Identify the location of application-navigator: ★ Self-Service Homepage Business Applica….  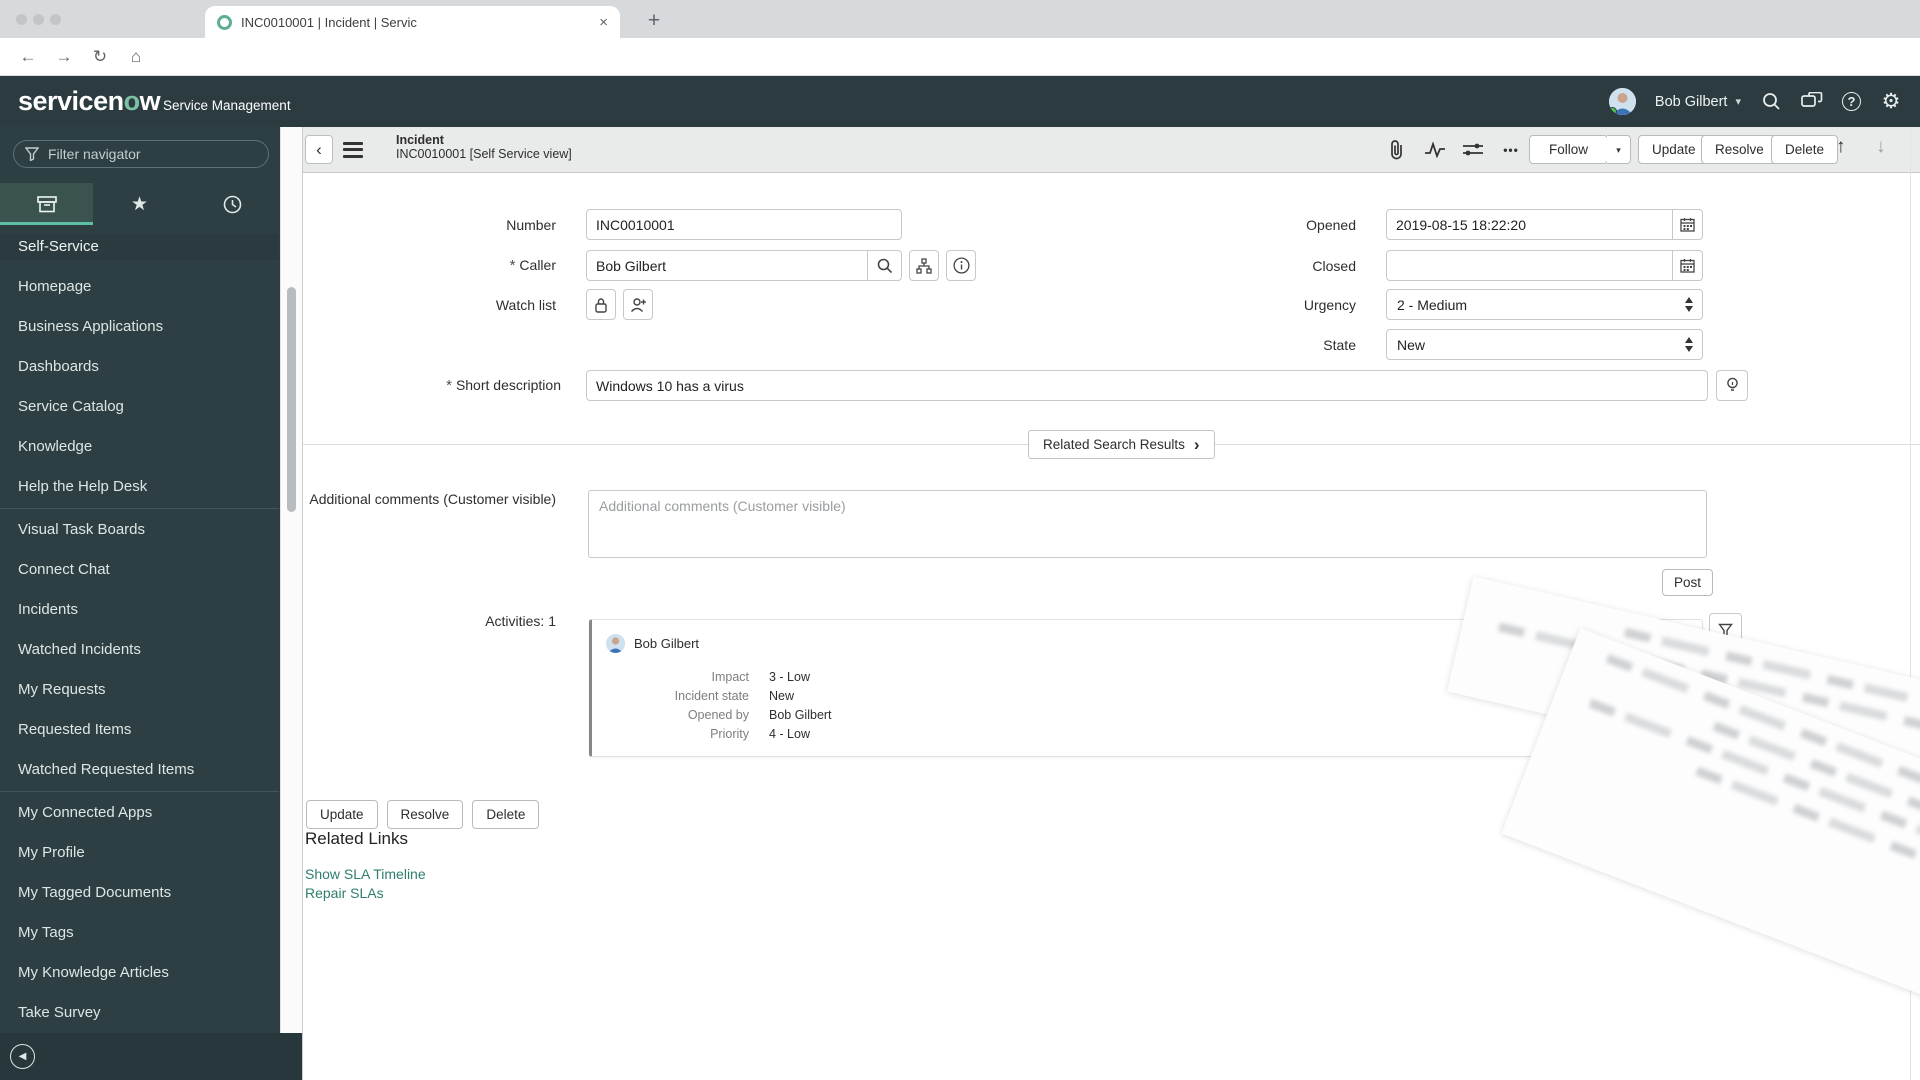
(151, 603).